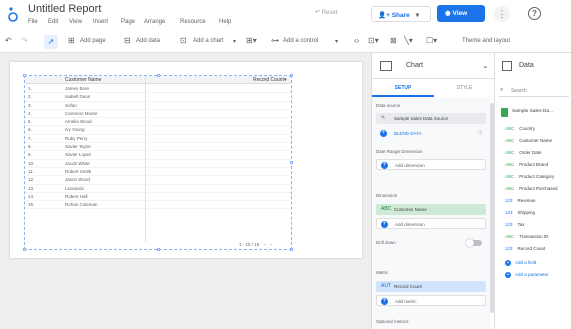  I want to click on menu-help: Help, so click(225, 22).